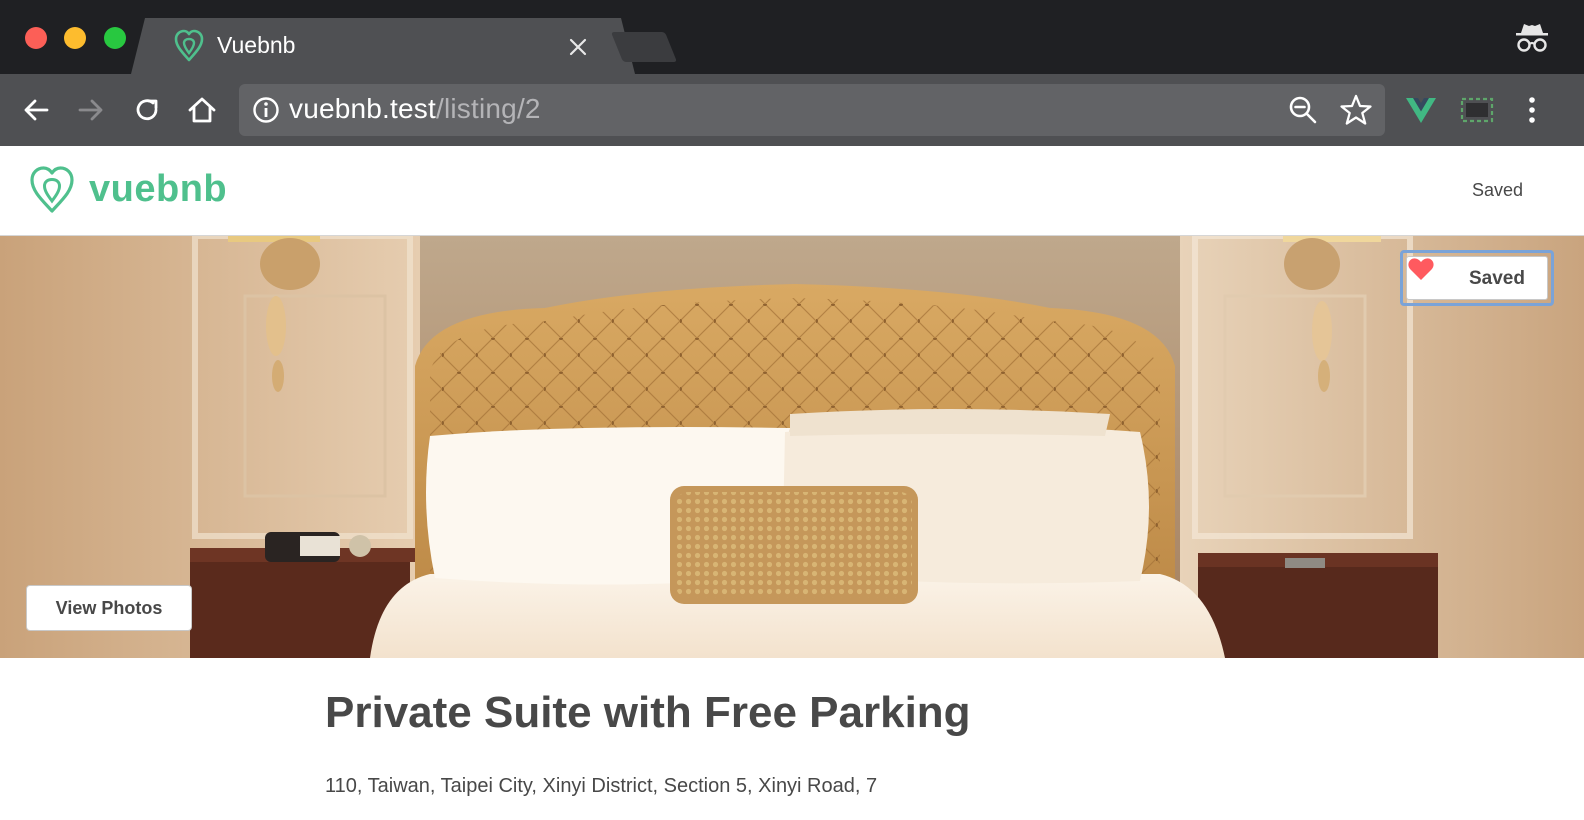 The width and height of the screenshot is (1584, 820). I want to click on logo-text: vuebnb, so click(158, 189).